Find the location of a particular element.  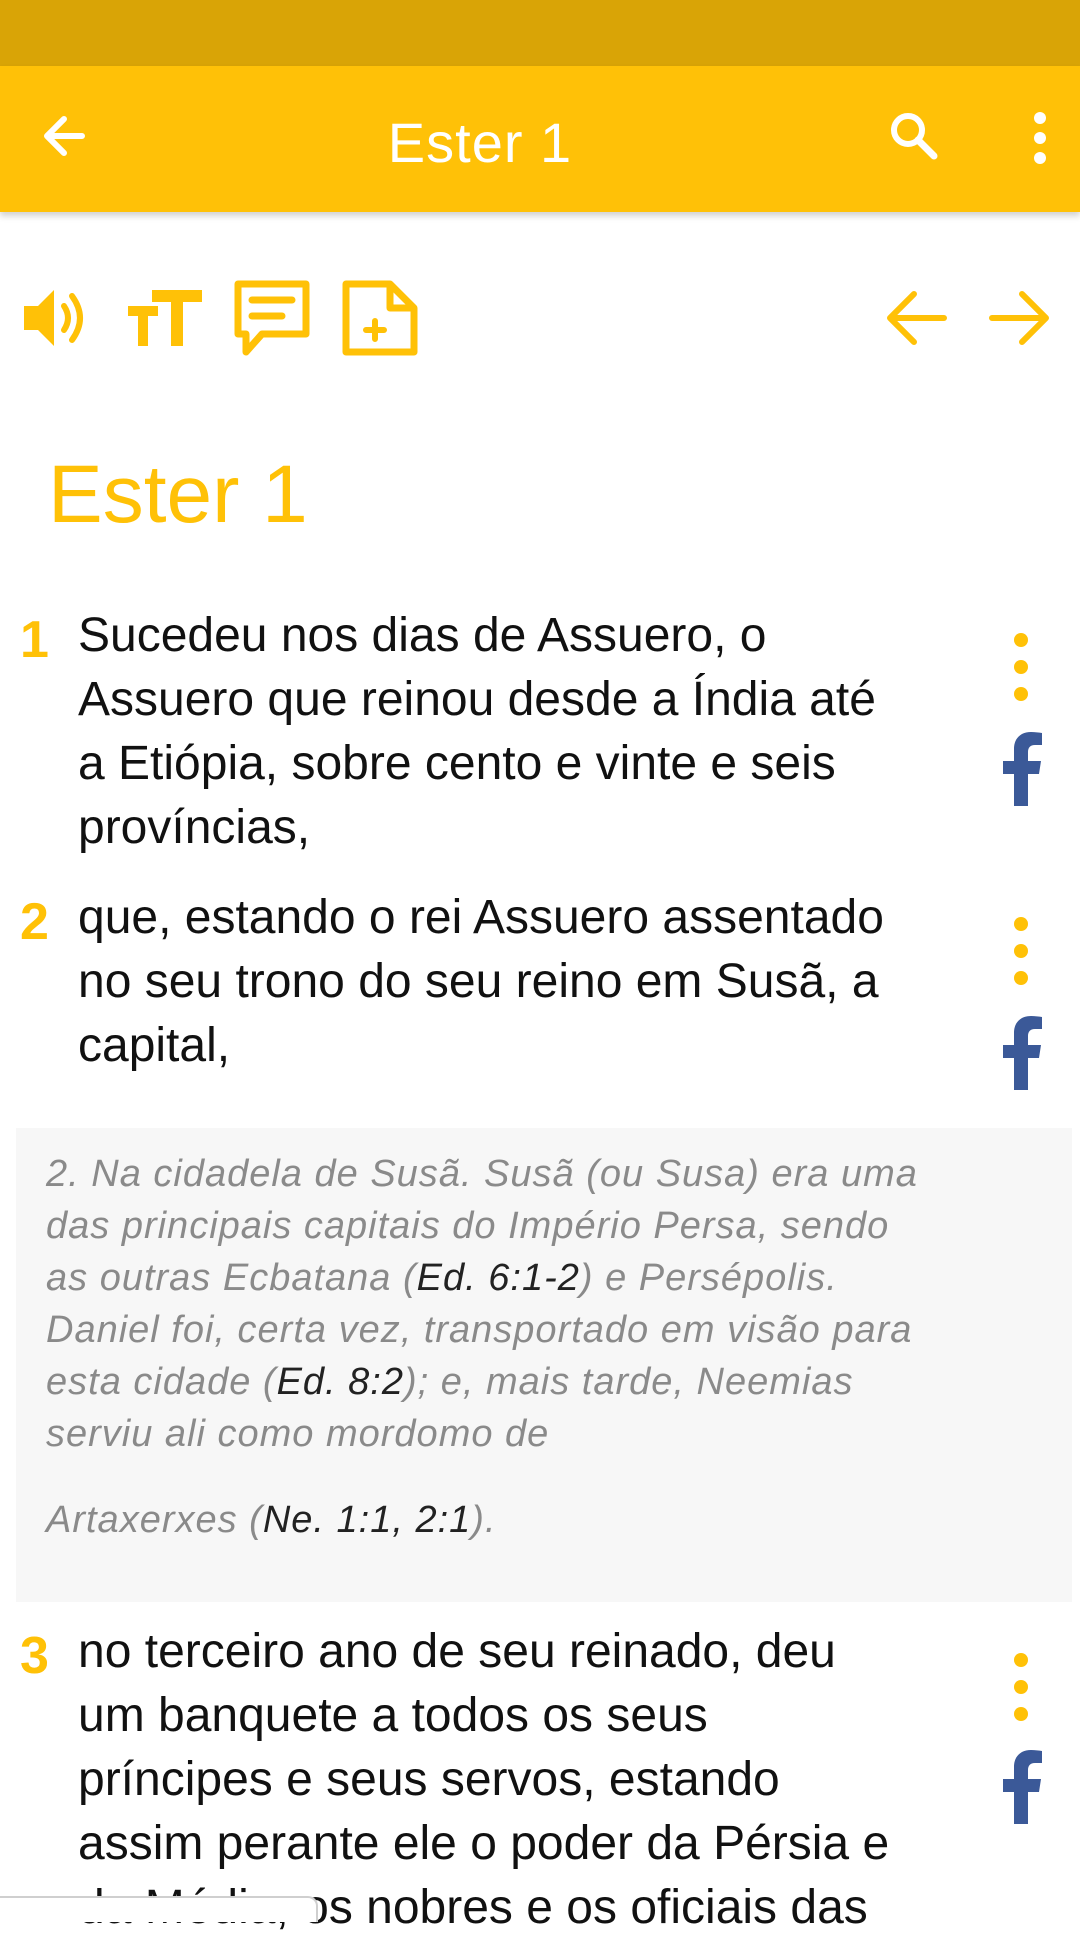

text-size-icon is located at coordinates (166, 318).